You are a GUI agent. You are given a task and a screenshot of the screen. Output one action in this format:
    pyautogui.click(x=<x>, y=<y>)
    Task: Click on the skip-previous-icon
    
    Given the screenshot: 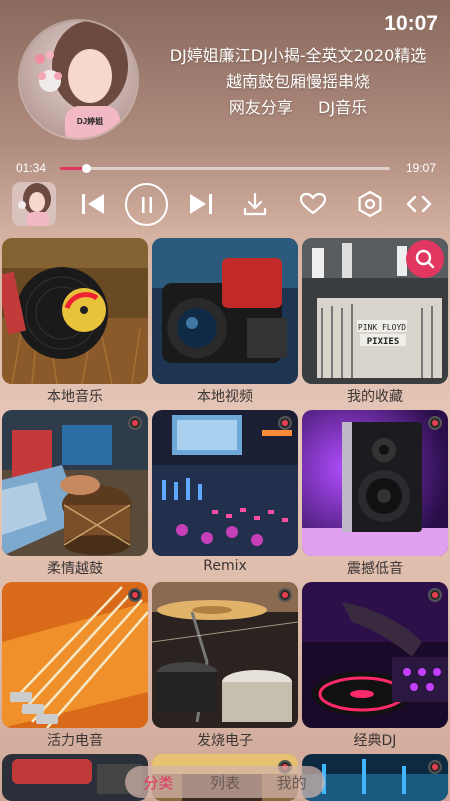 What is the action you would take?
    pyautogui.click(x=93, y=204)
    